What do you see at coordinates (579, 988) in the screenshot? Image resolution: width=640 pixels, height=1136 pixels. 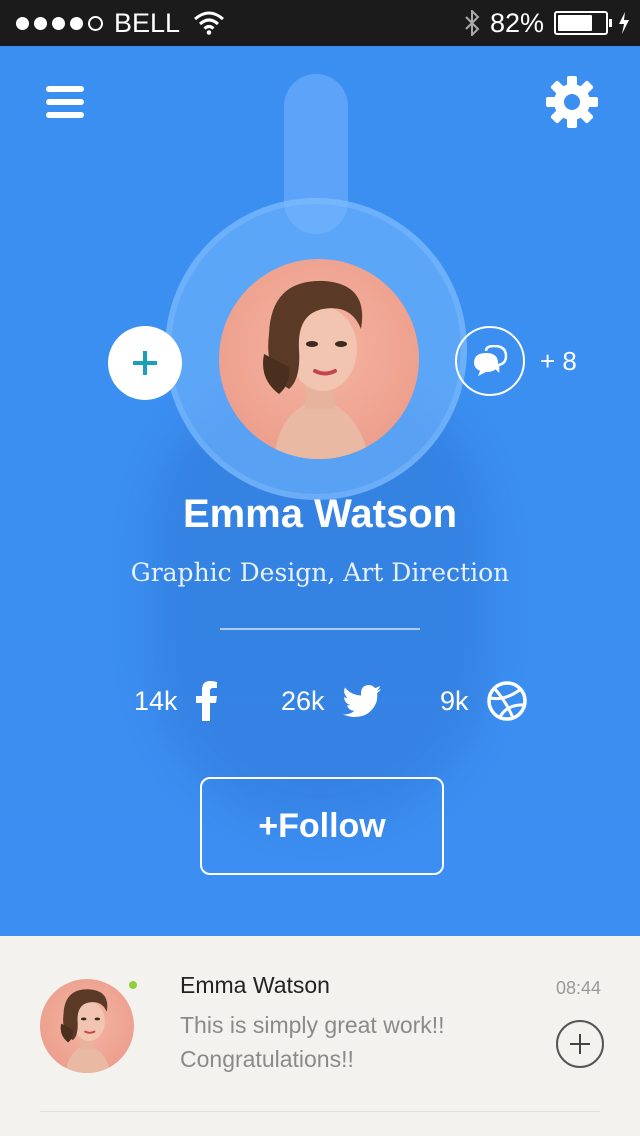 I see `comment-time: 08:44` at bounding box center [579, 988].